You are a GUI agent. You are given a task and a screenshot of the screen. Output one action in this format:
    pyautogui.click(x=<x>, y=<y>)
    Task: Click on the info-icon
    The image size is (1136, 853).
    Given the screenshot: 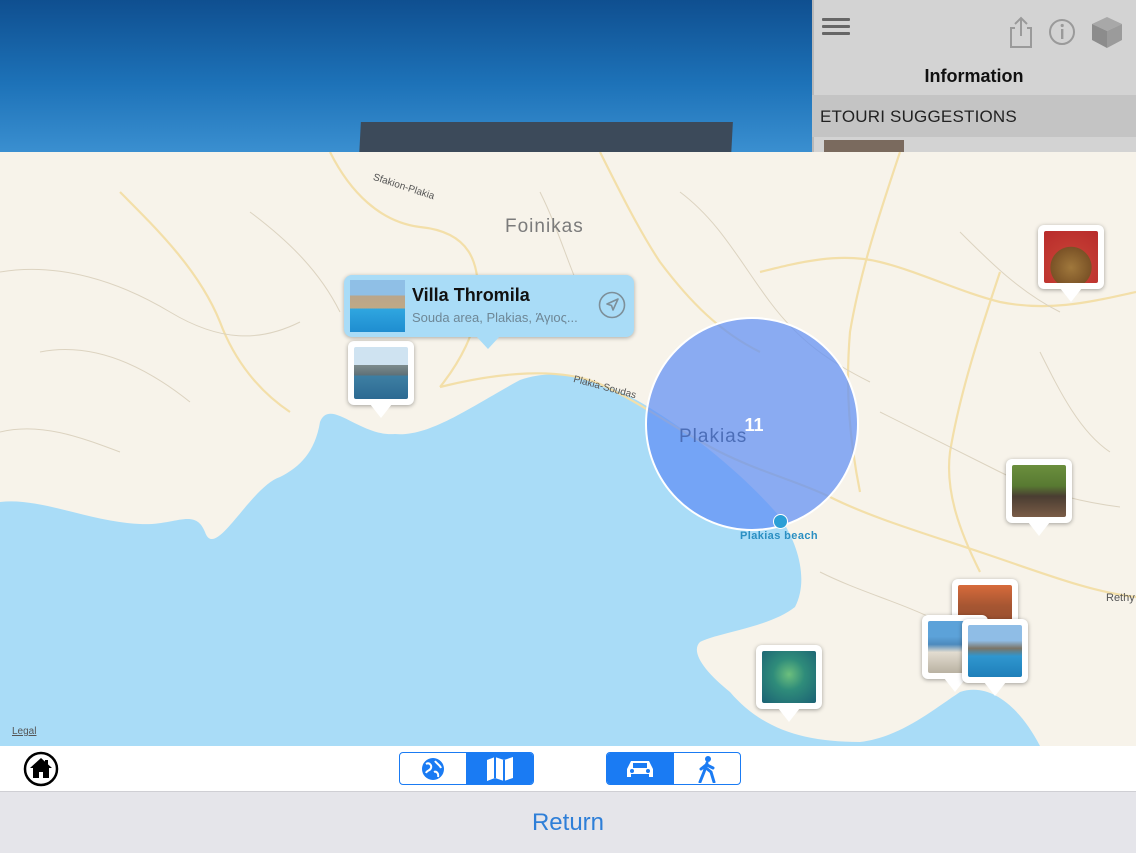 What is the action you would take?
    pyautogui.click(x=1062, y=32)
    